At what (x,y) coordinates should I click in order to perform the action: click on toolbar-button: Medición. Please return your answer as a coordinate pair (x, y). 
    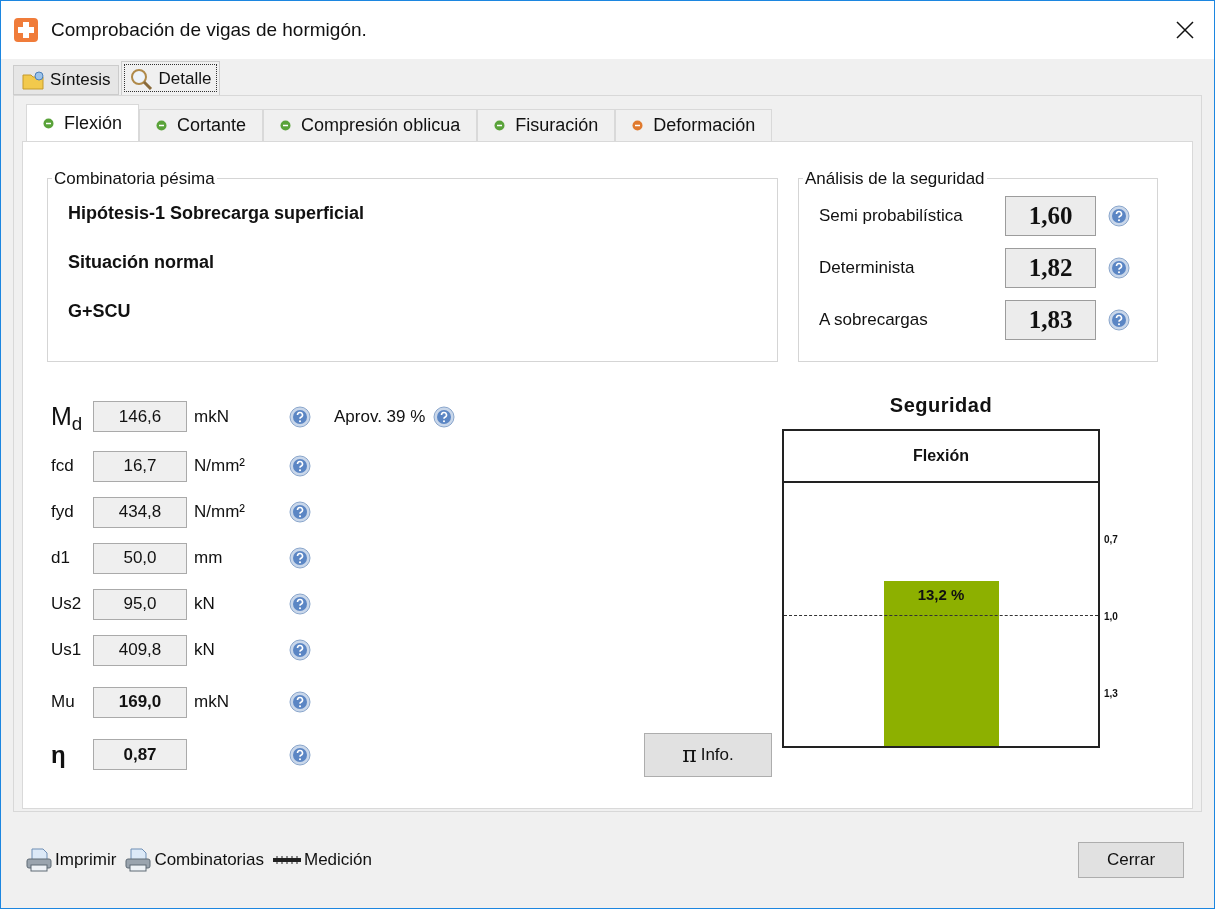
    Looking at the image, I should click on (322, 860).